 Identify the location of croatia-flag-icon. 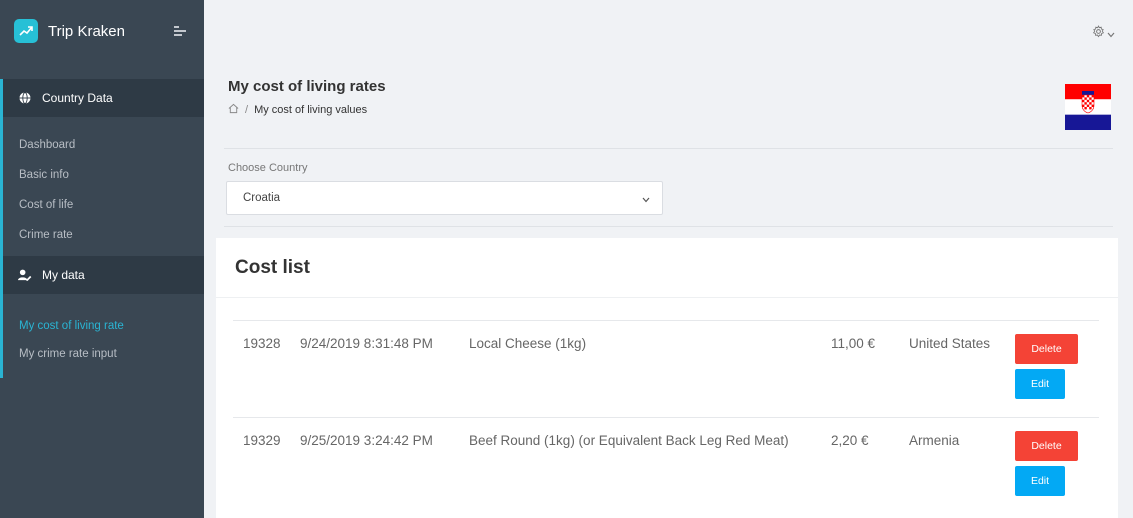
(1088, 107).